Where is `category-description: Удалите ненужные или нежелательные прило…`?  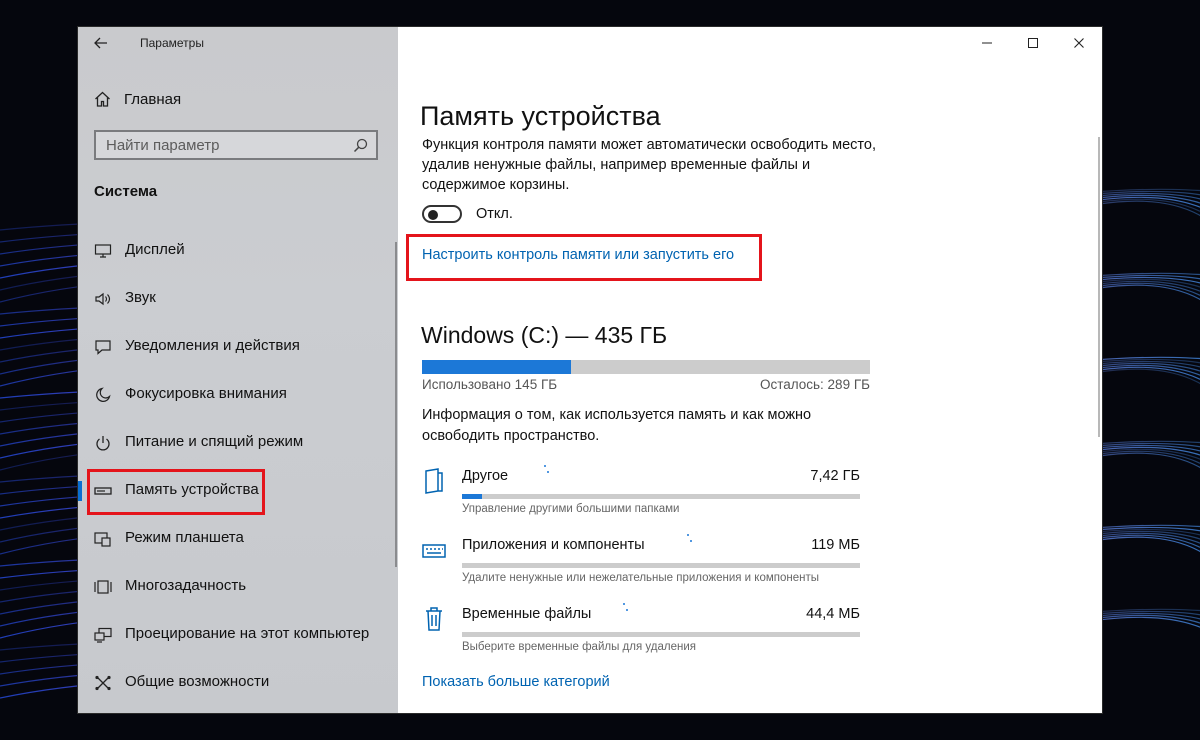
category-description: Удалите ненужные или нежелательные прило… is located at coordinates (641, 578).